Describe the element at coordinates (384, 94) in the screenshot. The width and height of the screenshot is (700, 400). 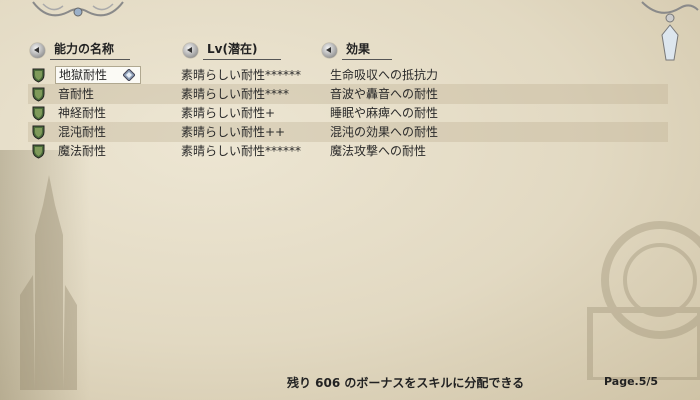
I see `skill-effect: 音波や轟音への耐性` at that location.